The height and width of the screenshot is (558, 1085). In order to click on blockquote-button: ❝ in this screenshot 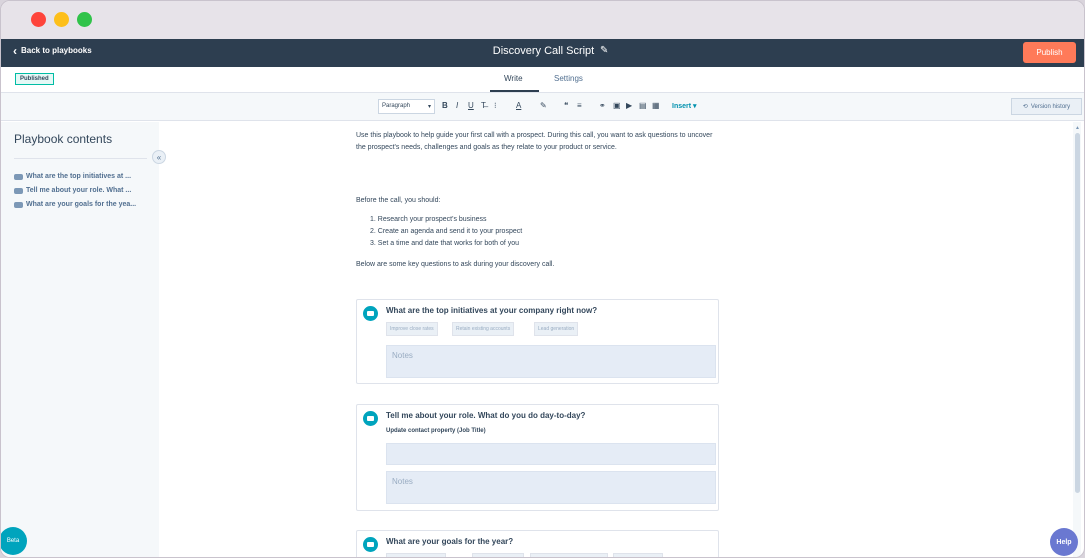, I will do `click(566, 105)`.